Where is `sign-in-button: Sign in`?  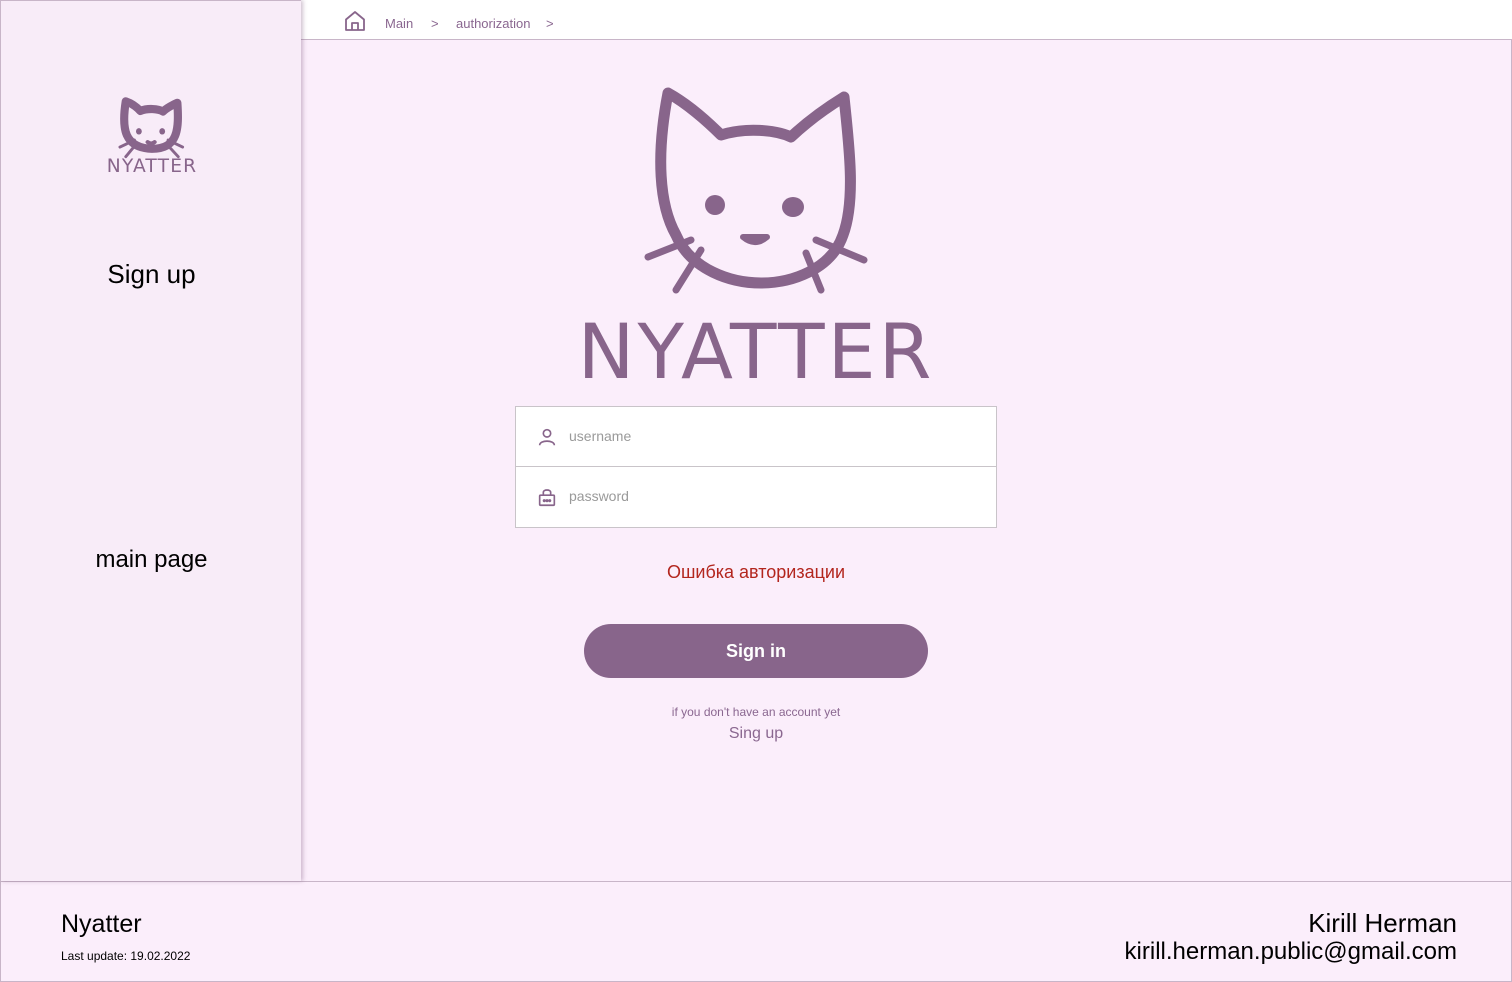
sign-in-button: Sign in is located at coordinates (756, 651).